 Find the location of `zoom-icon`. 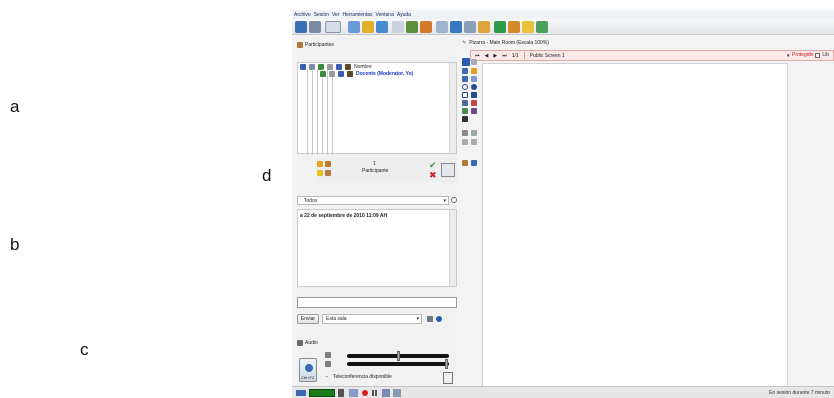

zoom-icon is located at coordinates (465, 133).